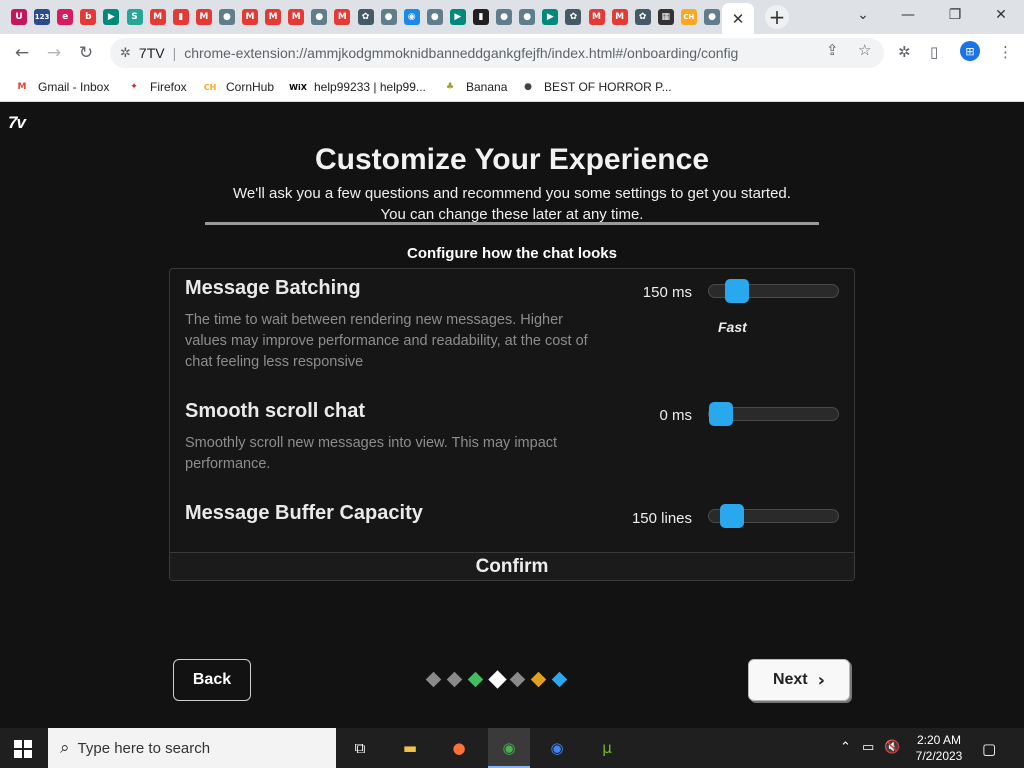 The image size is (1024, 768). What do you see at coordinates (410, 748) in the screenshot?
I see `file-explorer-icon: ▬` at bounding box center [410, 748].